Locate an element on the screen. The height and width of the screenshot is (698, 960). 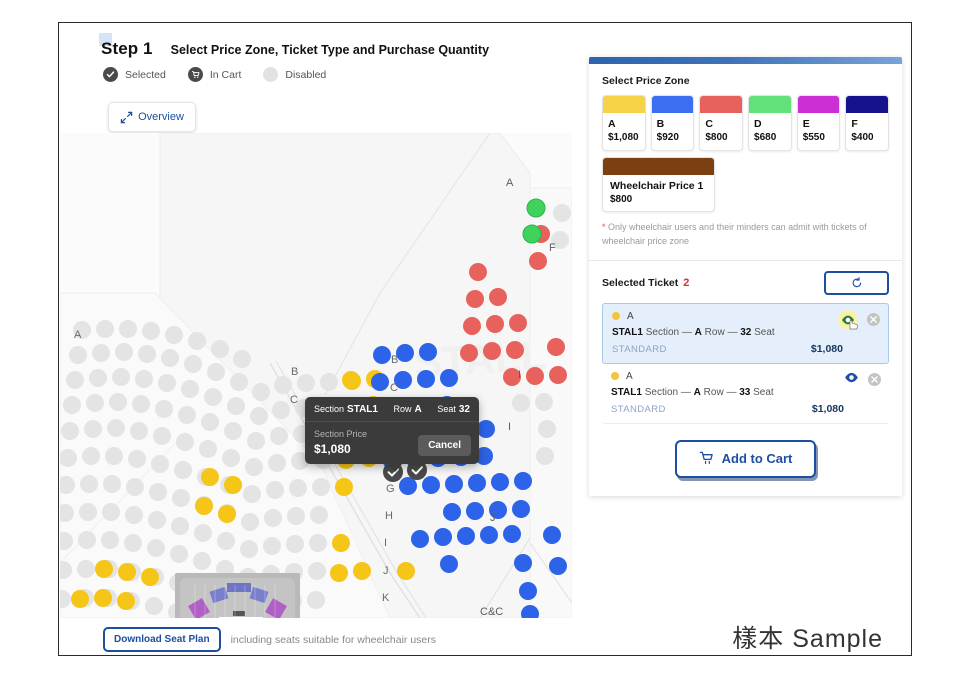
overview-button-label: Overview is located at coordinates (161, 117).